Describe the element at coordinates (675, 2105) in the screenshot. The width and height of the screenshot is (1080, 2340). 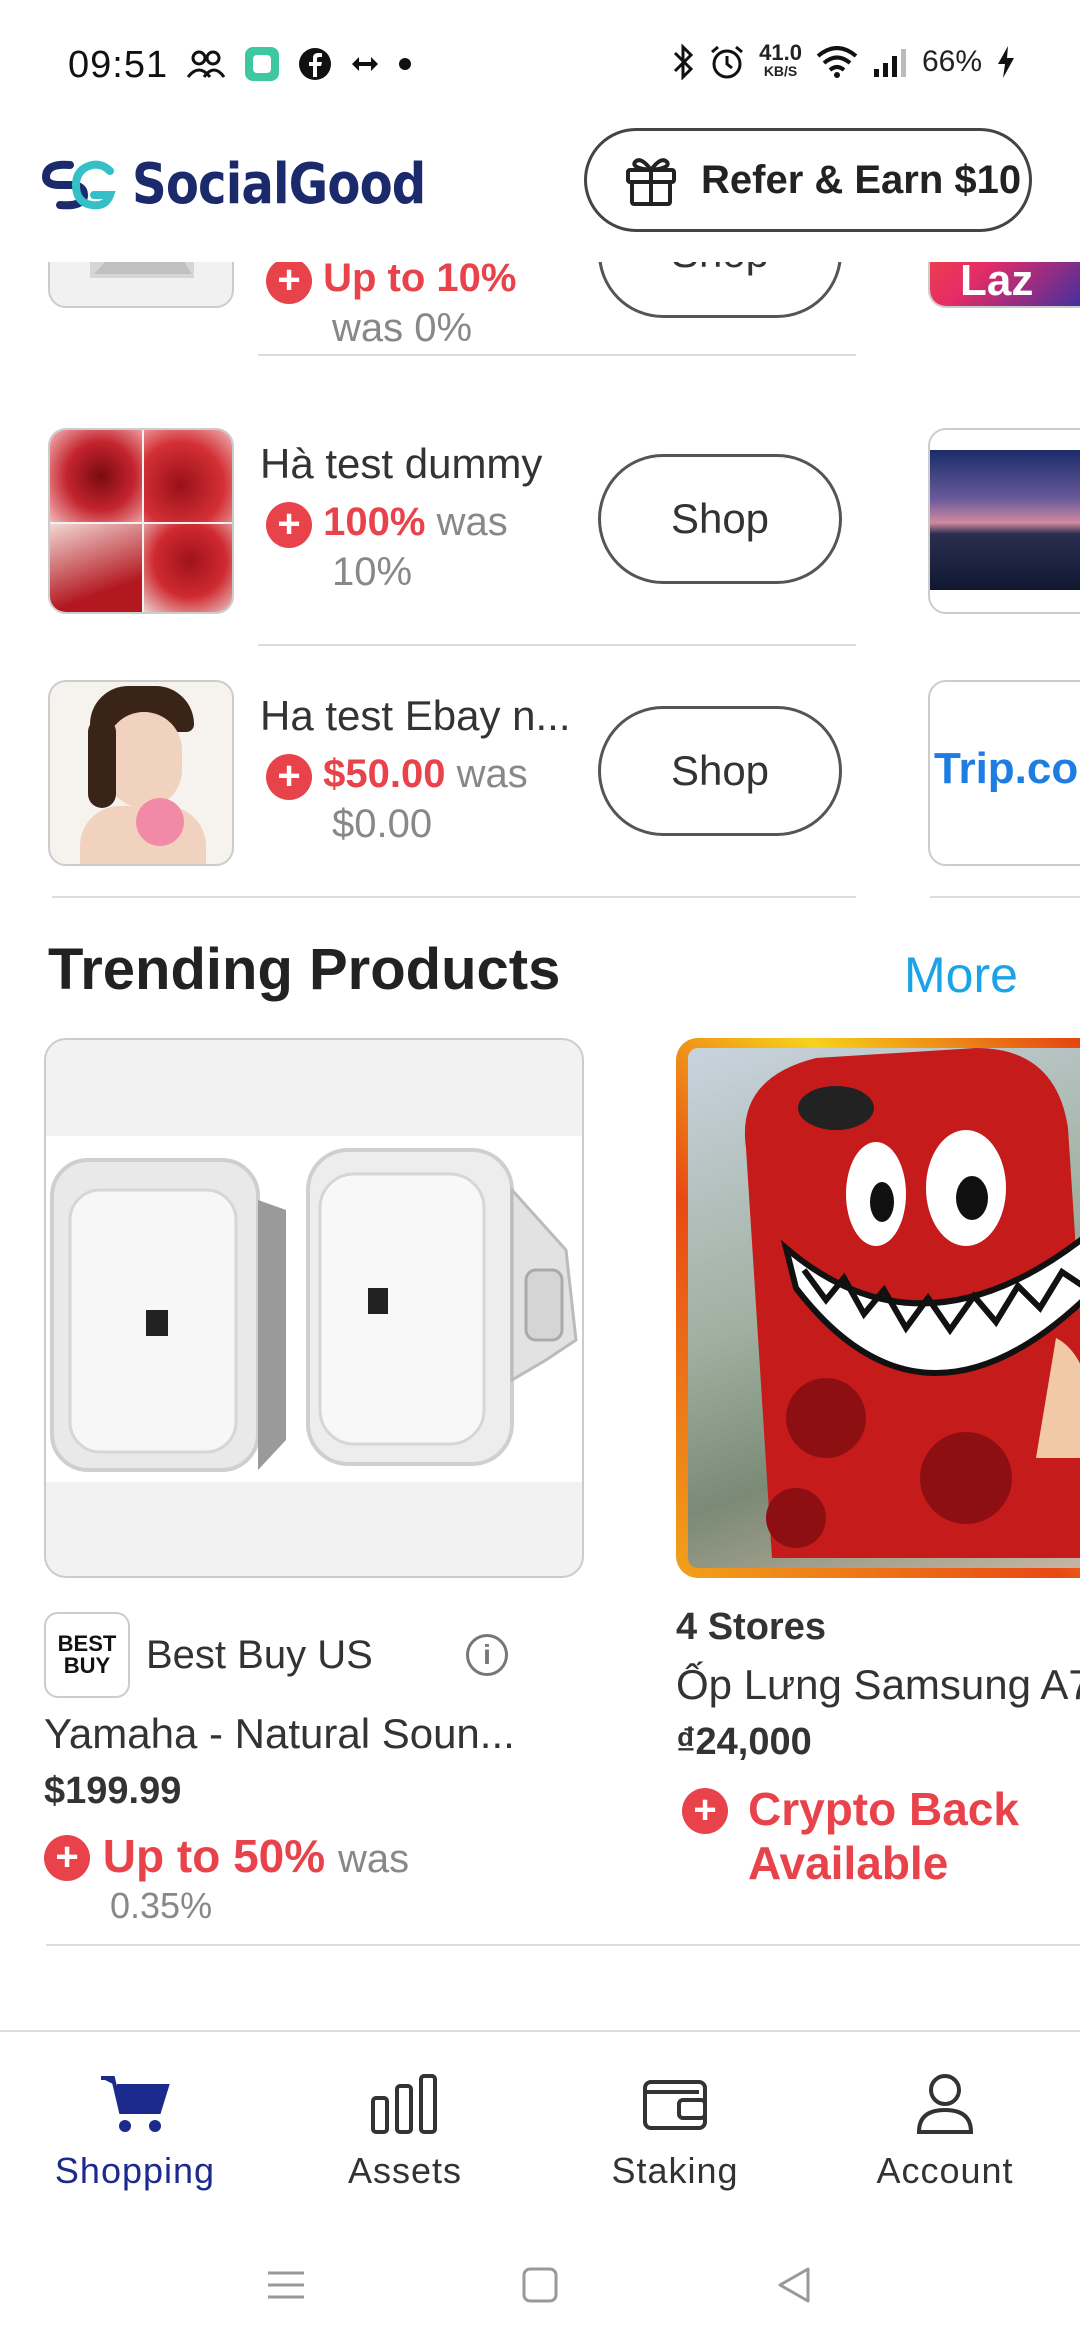
I see `wallet-icon` at that location.